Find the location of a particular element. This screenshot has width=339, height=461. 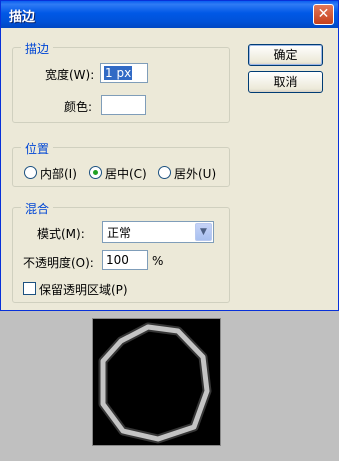

cancel-button-label: 取消 is located at coordinates (285, 82).